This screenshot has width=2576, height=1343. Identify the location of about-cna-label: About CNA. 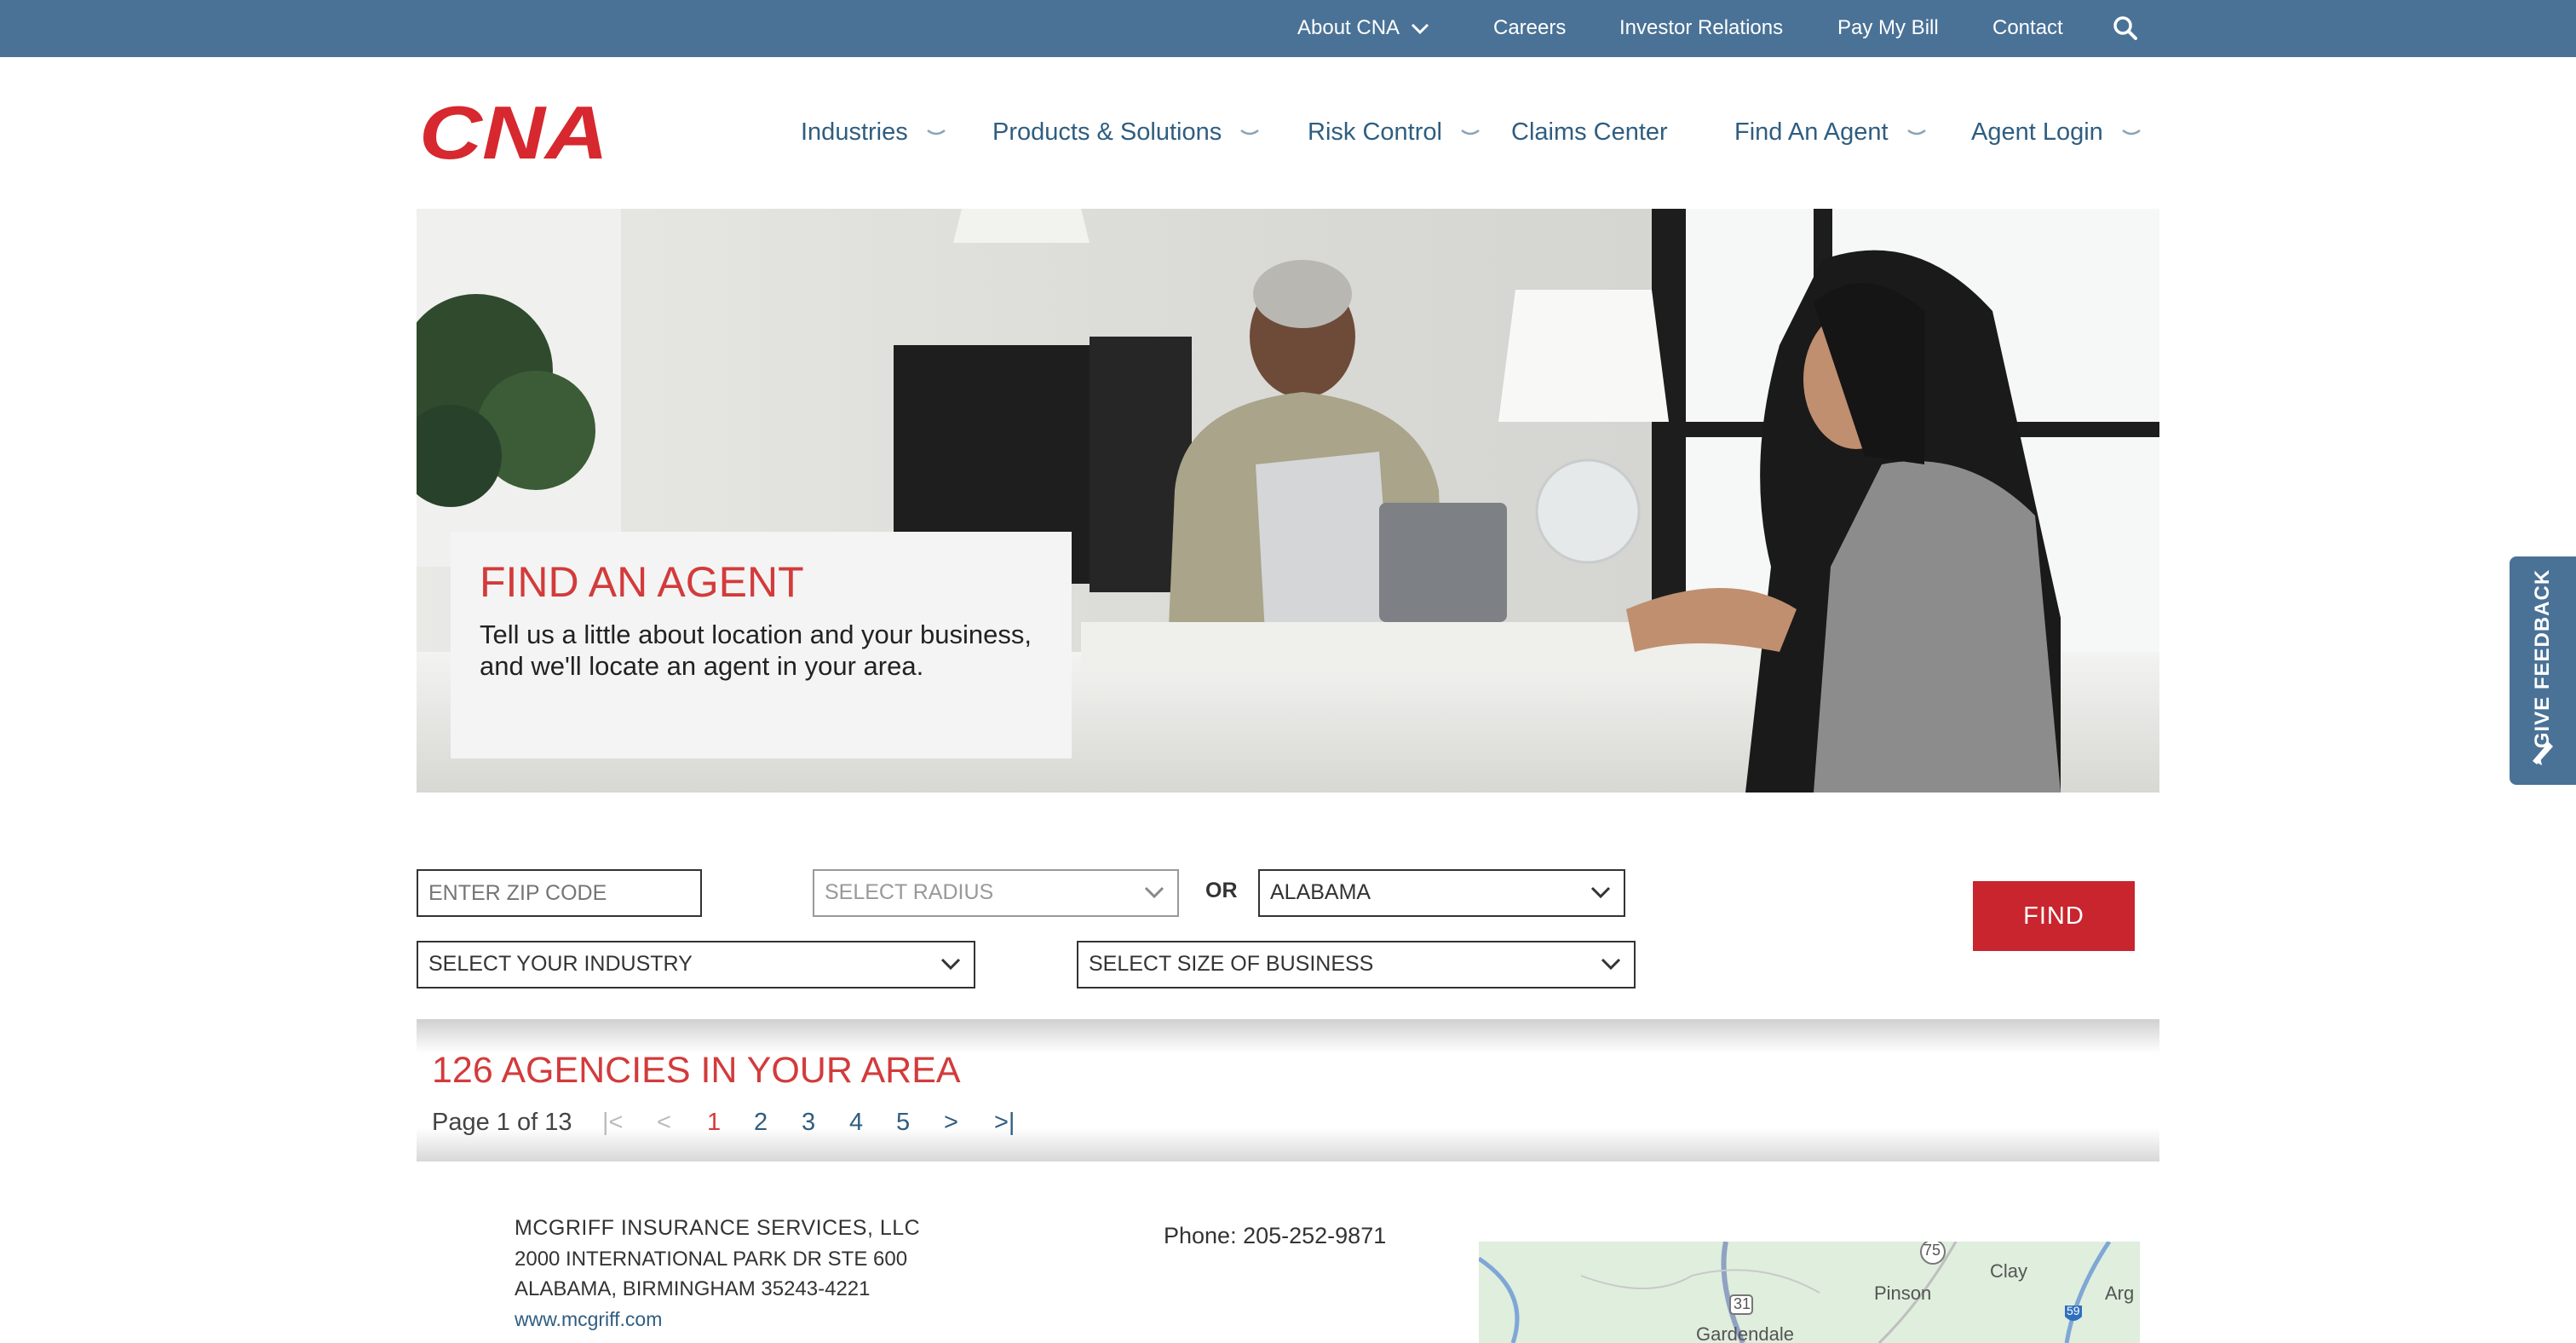
(1348, 27).